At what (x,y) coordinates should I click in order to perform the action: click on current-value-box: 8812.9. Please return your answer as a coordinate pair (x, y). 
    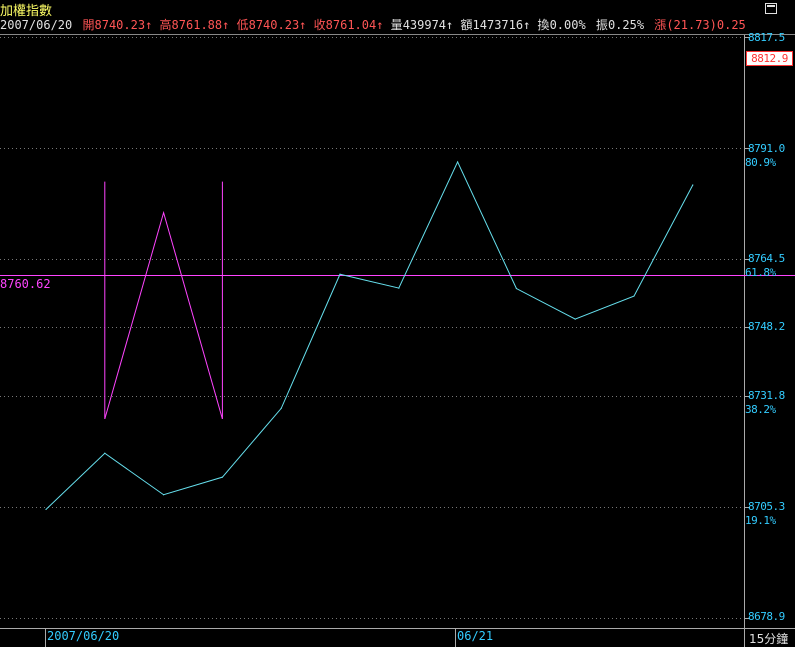
    Looking at the image, I should click on (769, 58).